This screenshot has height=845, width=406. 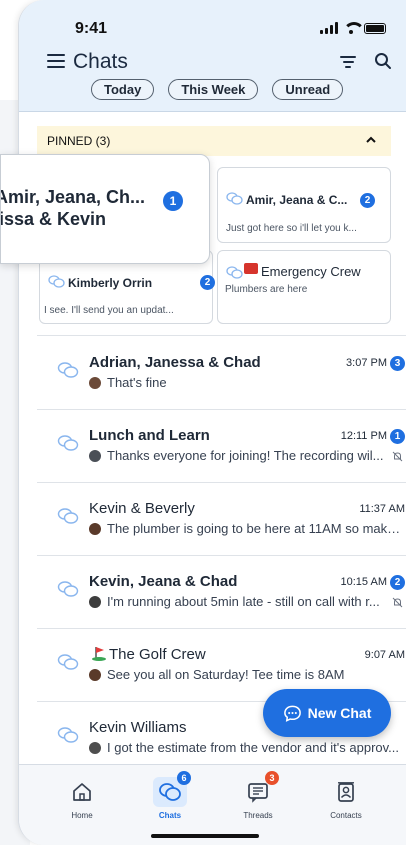 What do you see at coordinates (366, 363) in the screenshot?
I see `chat-time: 3:07 PM` at bounding box center [366, 363].